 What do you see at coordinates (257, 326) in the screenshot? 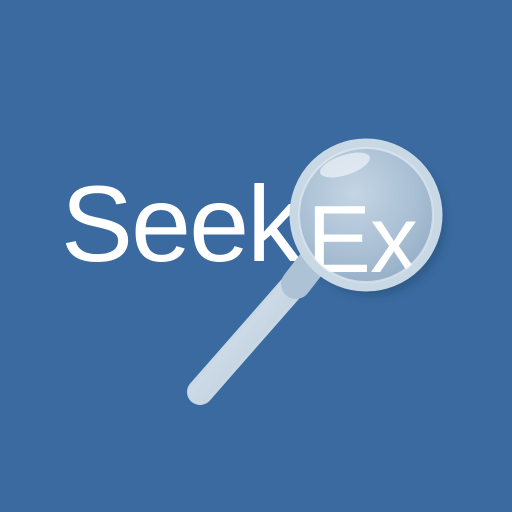
I see `magnifier-handle` at bounding box center [257, 326].